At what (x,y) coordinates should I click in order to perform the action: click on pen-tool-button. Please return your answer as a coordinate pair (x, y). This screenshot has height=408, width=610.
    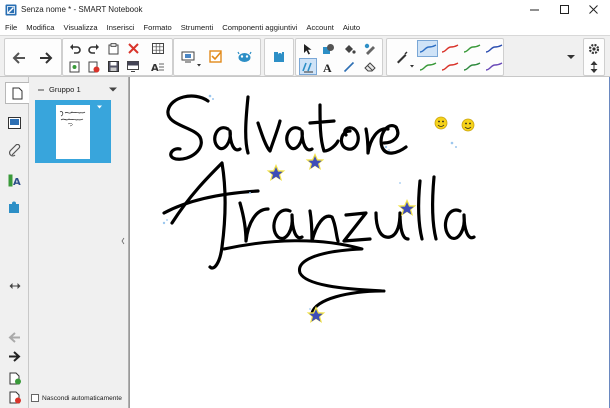
    Looking at the image, I should click on (308, 66).